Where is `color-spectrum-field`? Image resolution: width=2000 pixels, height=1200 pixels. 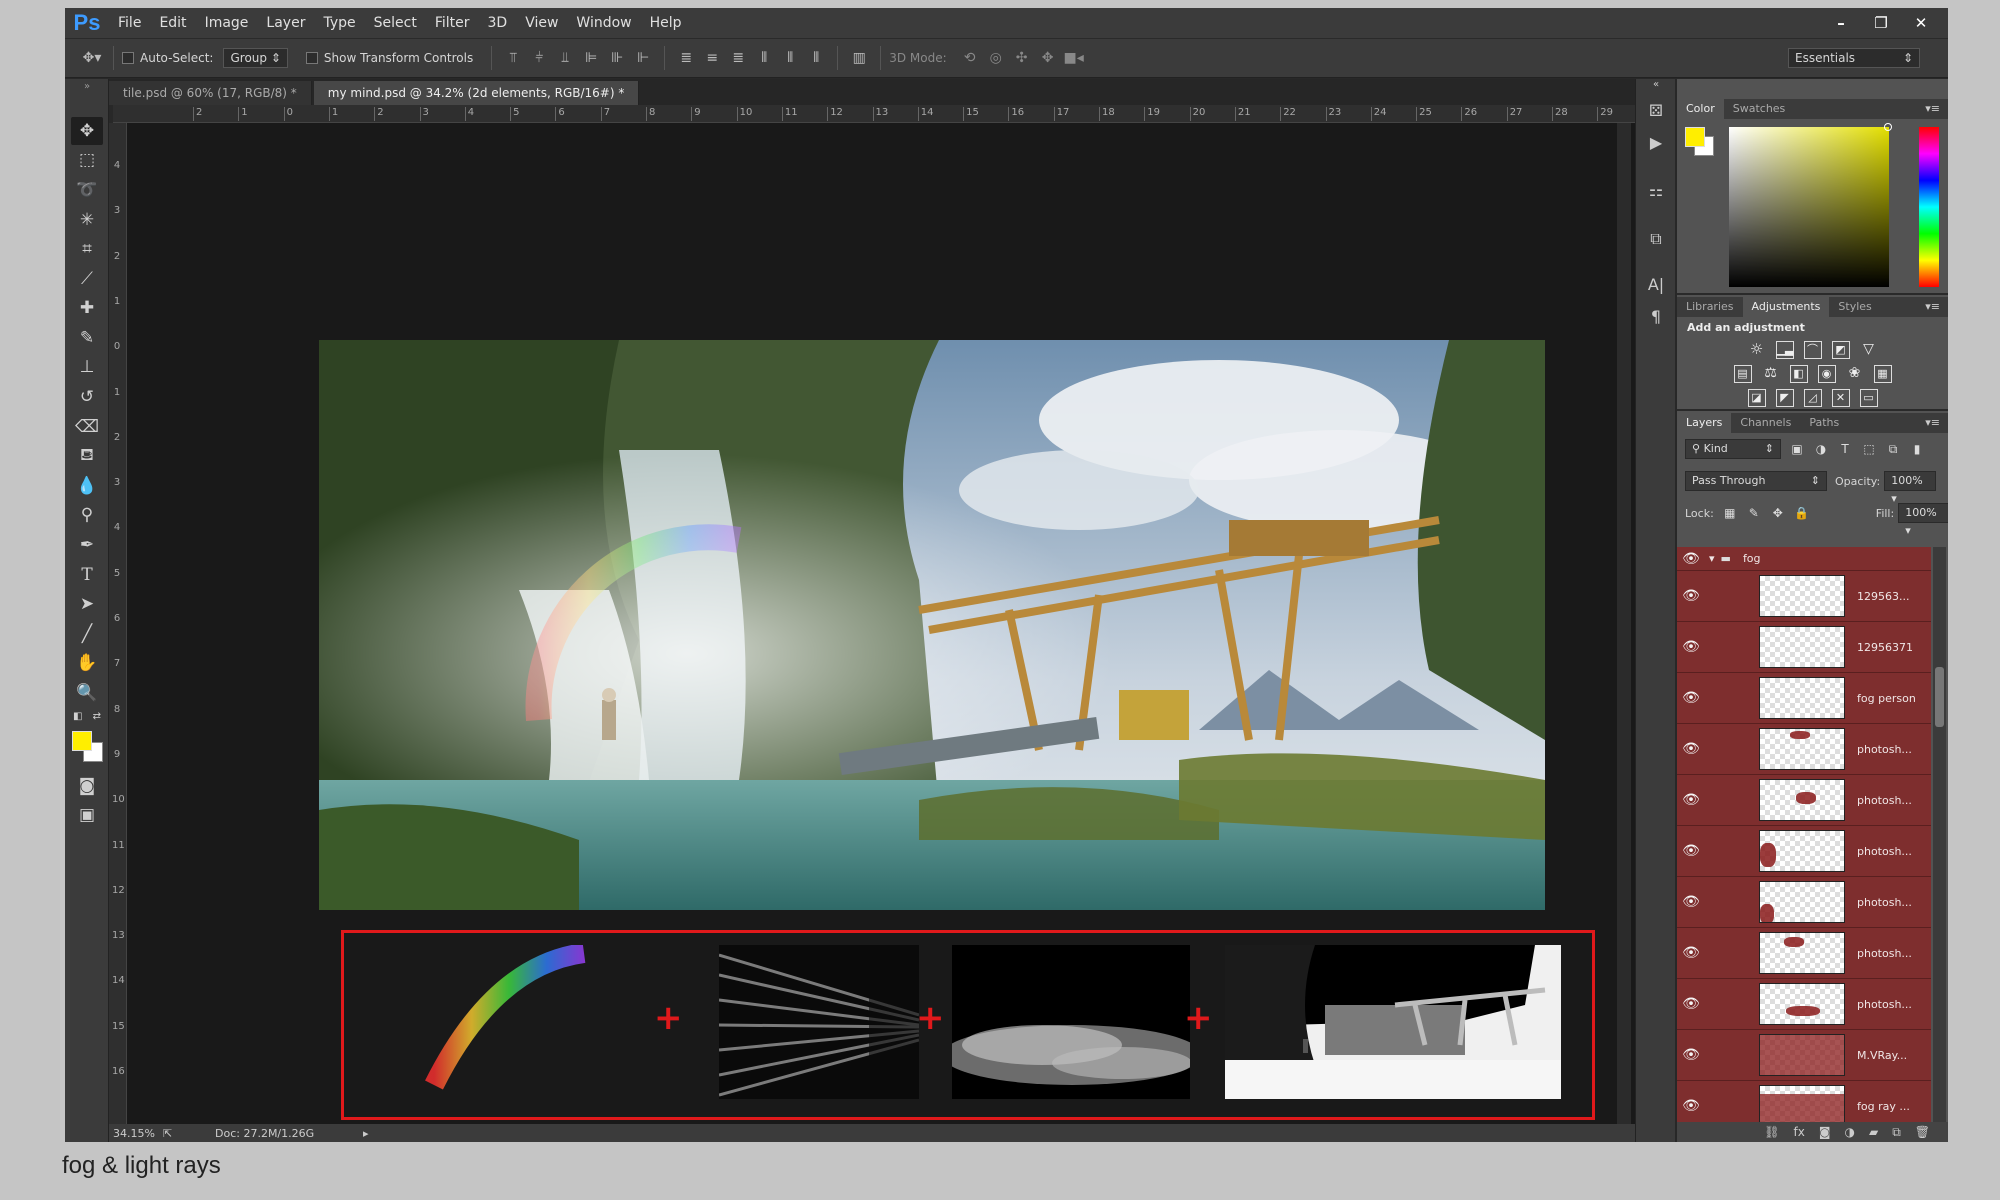 color-spectrum-field is located at coordinates (1809, 207).